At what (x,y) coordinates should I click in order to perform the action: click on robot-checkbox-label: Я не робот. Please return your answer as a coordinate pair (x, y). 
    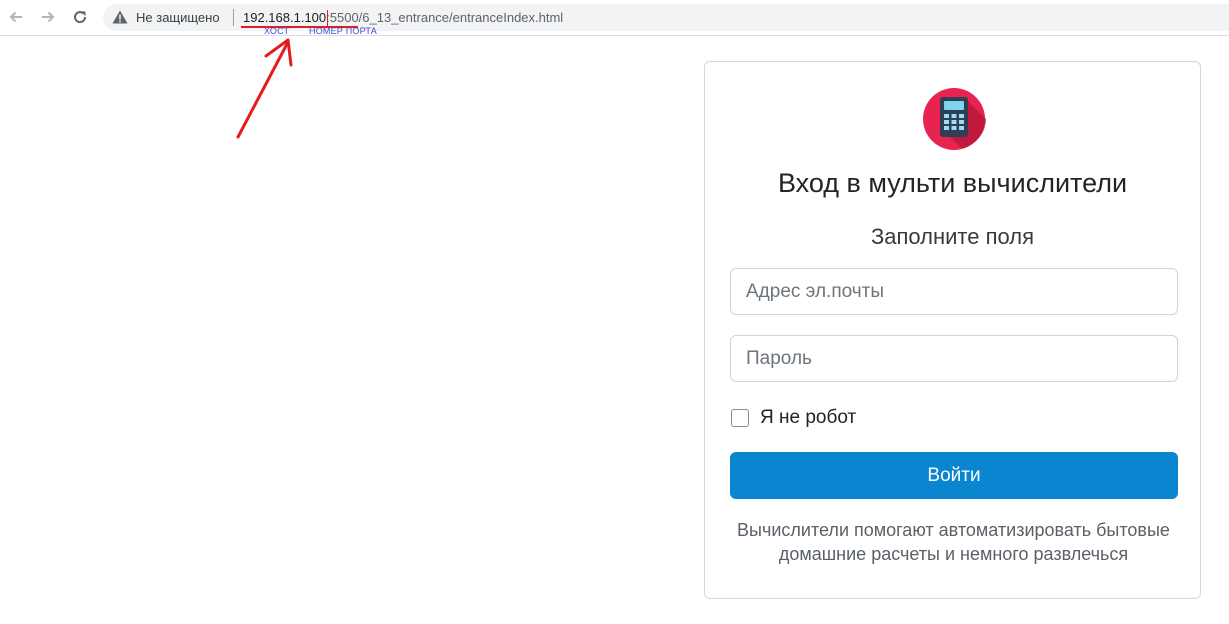
    Looking at the image, I should click on (808, 418).